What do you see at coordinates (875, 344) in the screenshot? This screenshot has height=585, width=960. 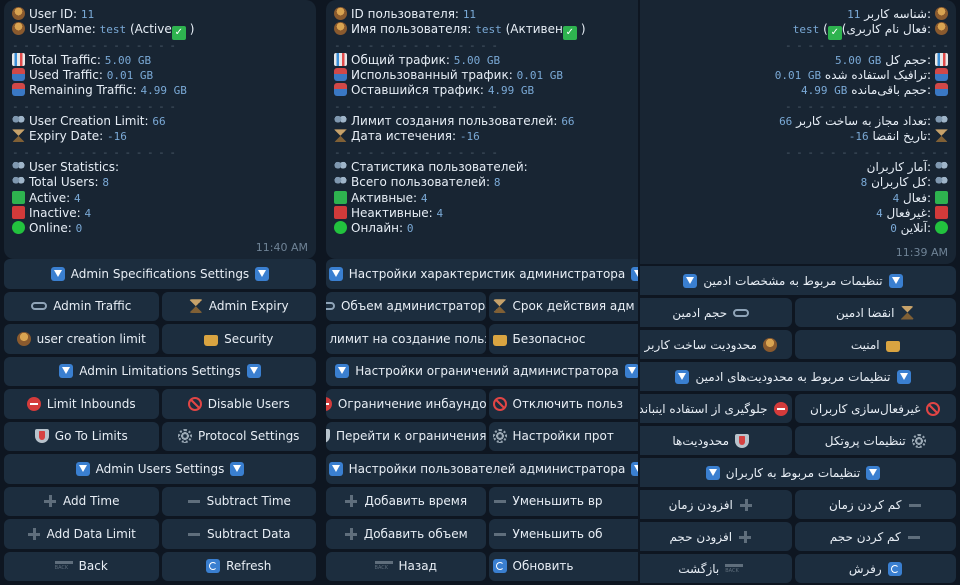 I see `security-button: امنیت` at bounding box center [875, 344].